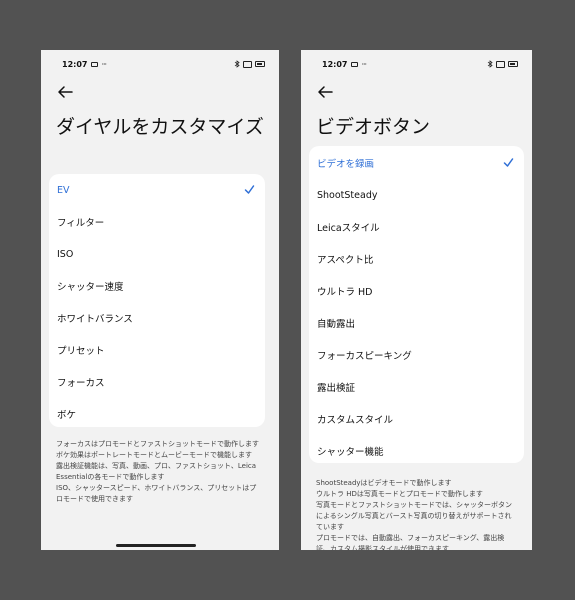 Image resolution: width=575 pixels, height=600 pixels. What do you see at coordinates (157, 444) in the screenshot?
I see `note-text: フォーカスはプロモードとファストショットモードで動作します` at bounding box center [157, 444].